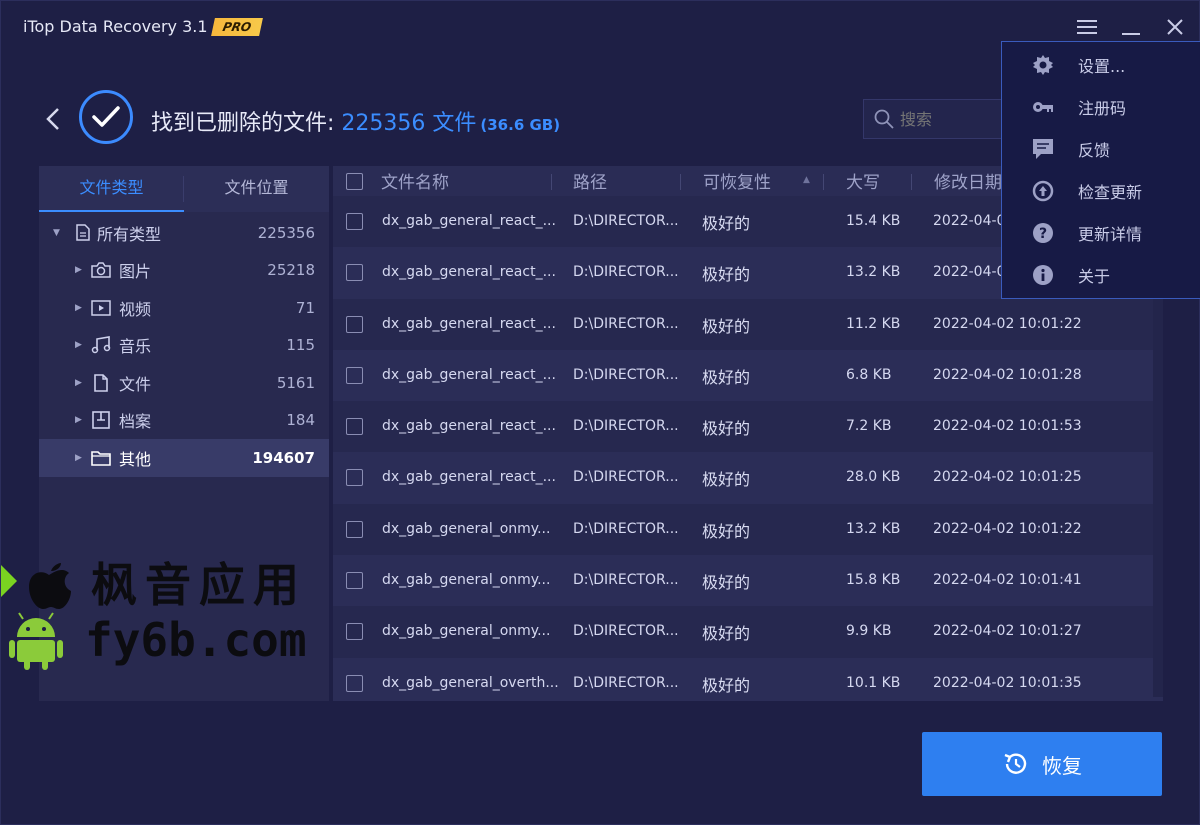  I want to click on minimize-icon, so click(1131, 34).